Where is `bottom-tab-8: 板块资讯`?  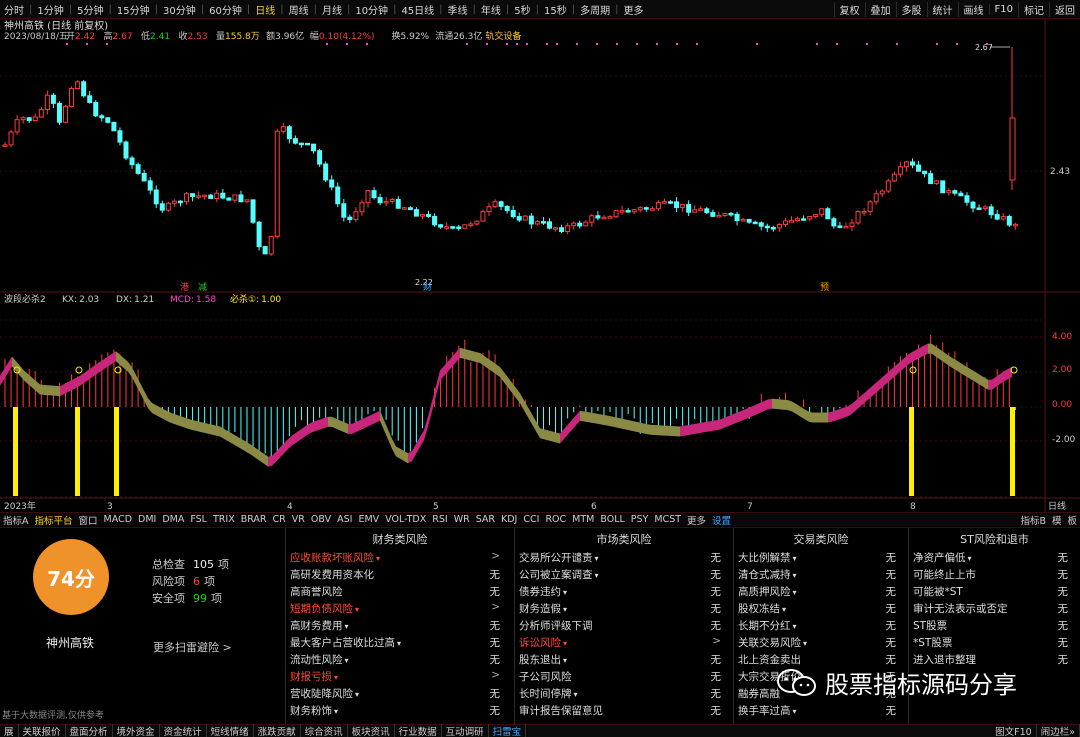 bottom-tab-8: 板块资讯 is located at coordinates (371, 730).